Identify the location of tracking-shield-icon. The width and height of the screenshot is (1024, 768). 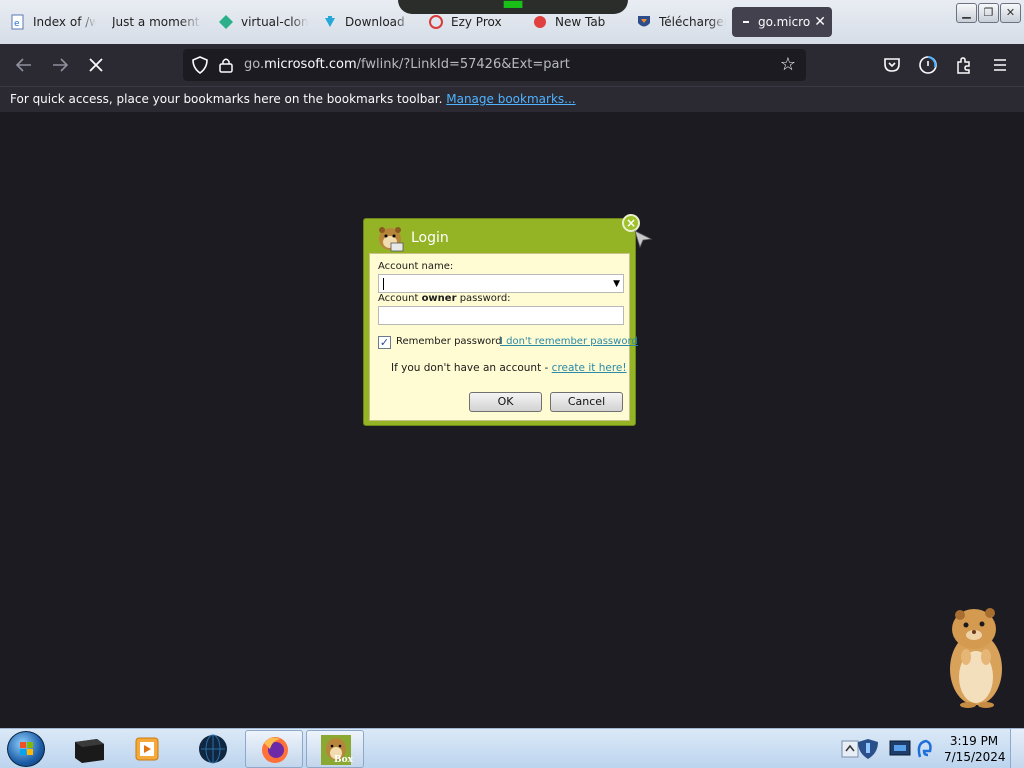
(200, 65).